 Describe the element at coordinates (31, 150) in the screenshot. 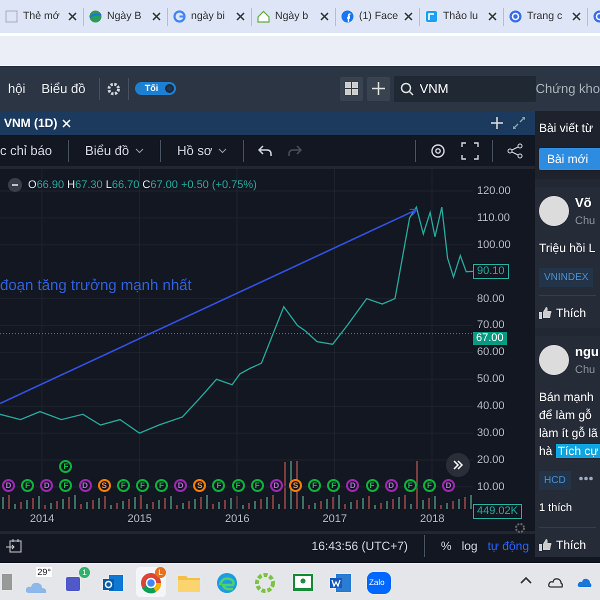

I see `toolbar-button: c chỉ báo` at that location.